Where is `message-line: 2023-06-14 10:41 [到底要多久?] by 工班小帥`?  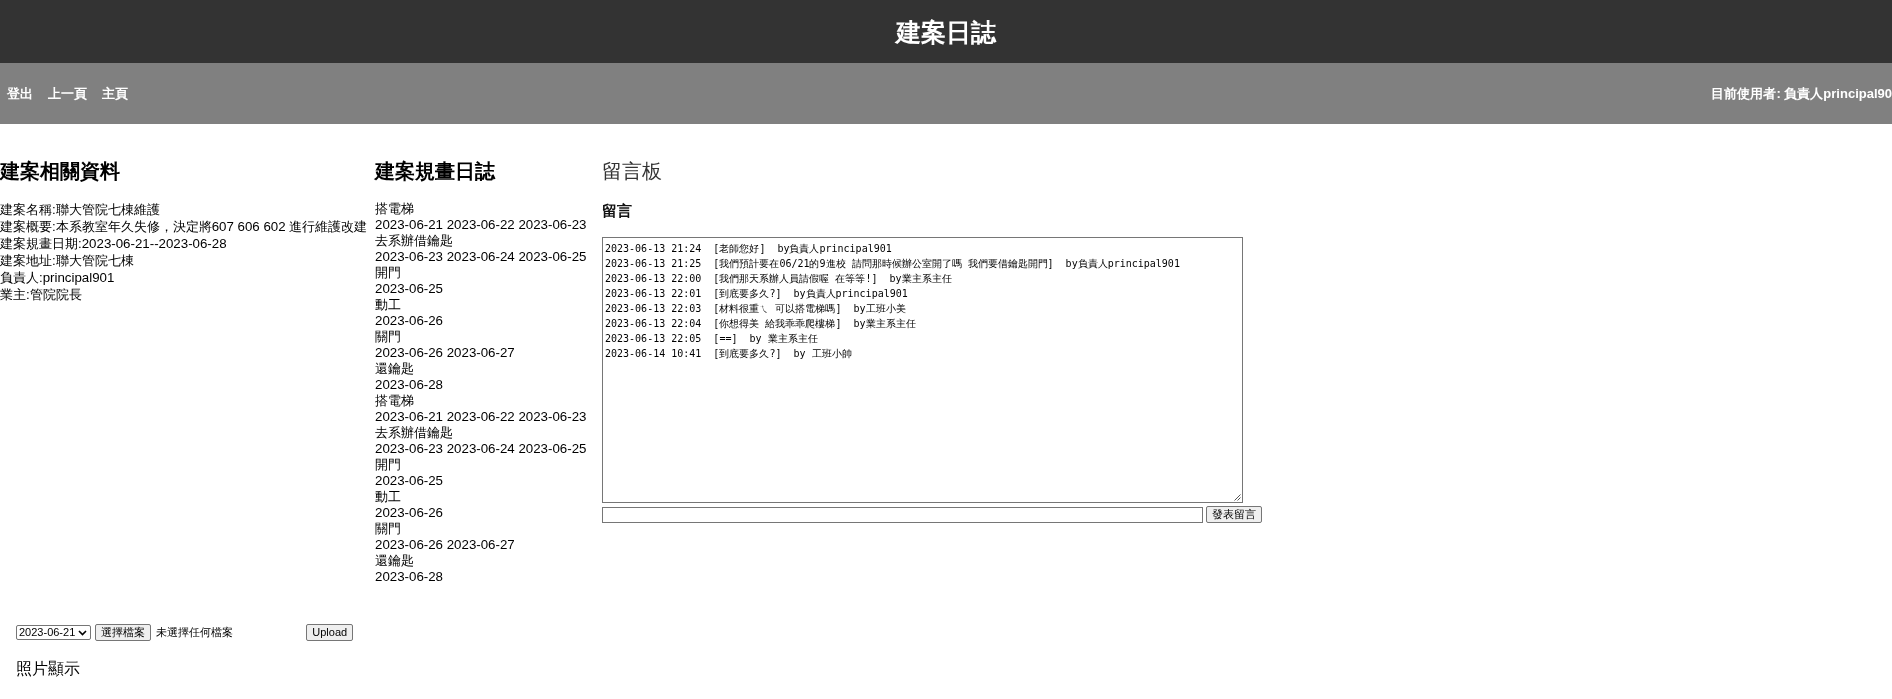 message-line: 2023-06-14 10:41 [到底要多久?] by 工班小帥 is located at coordinates (729, 354).